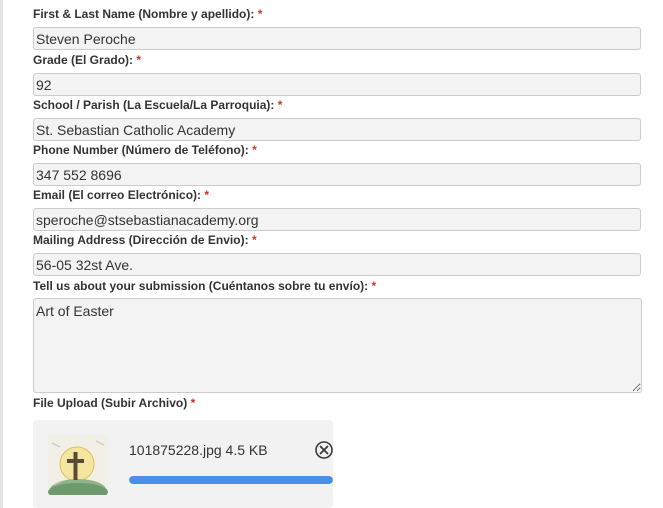 Image resolution: width=663 pixels, height=508 pixels. Describe the element at coordinates (121, 195) in the screenshot. I see `email-label: Email (El correo Electrónico): *` at that location.